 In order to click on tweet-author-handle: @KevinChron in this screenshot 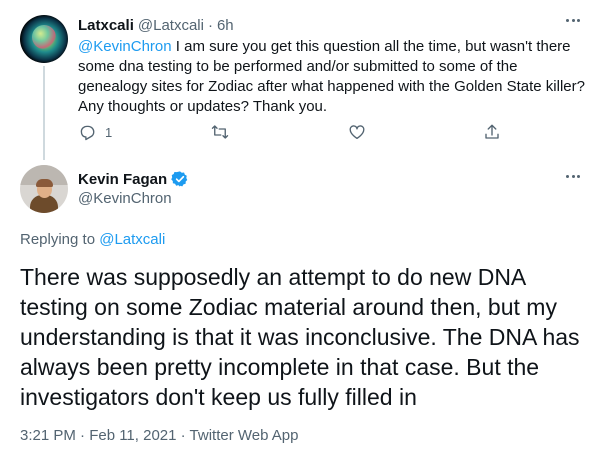, I will do `click(125, 198)`.